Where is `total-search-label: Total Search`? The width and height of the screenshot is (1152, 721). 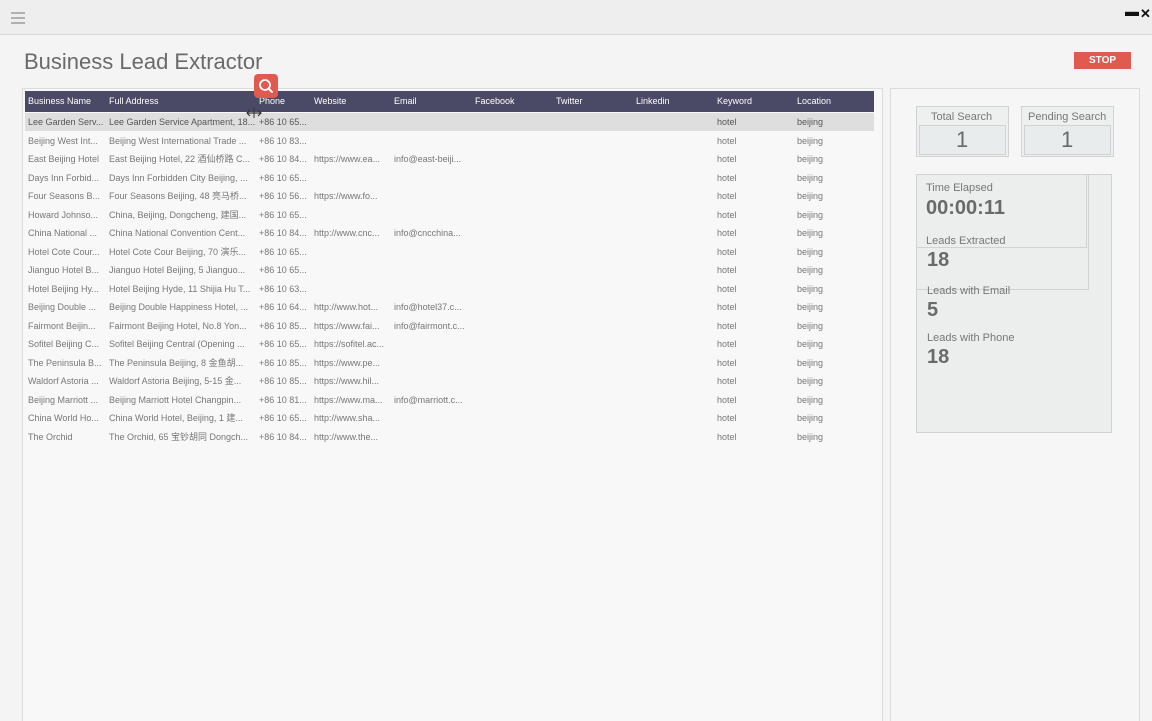
total-search-label: Total Search is located at coordinates (962, 117).